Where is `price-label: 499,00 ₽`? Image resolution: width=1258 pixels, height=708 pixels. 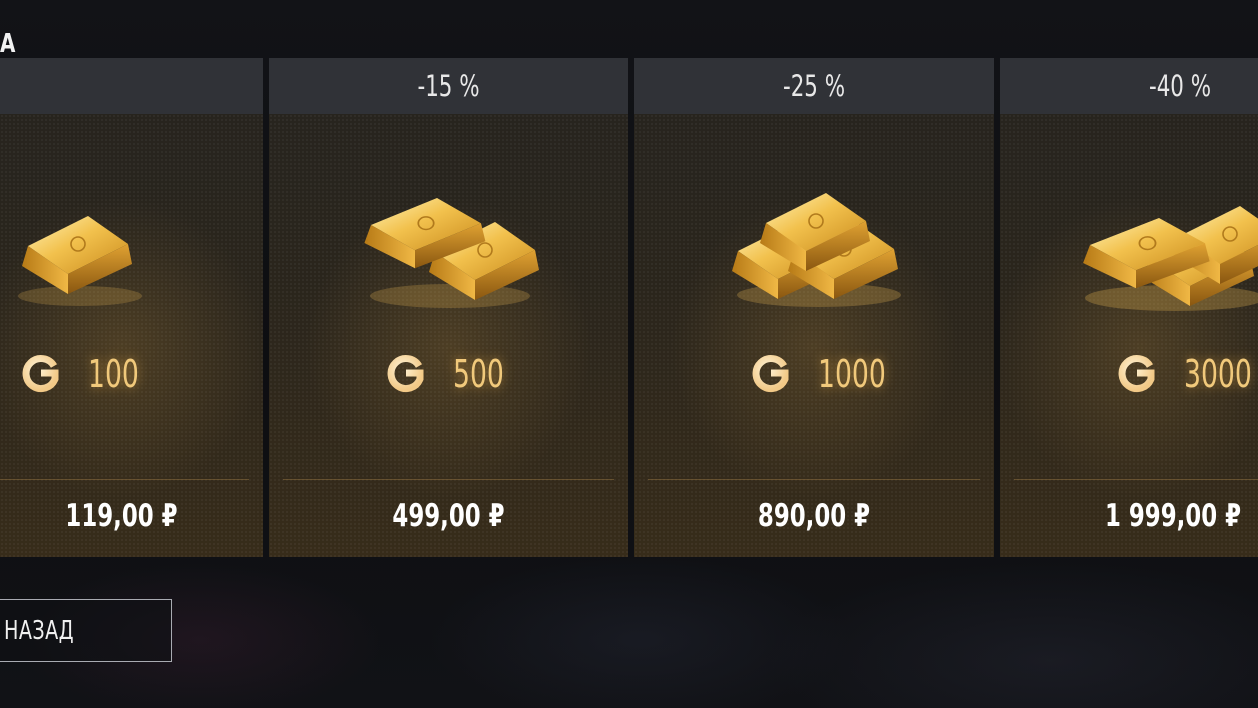 price-label: 499,00 ₽ is located at coordinates (448, 516).